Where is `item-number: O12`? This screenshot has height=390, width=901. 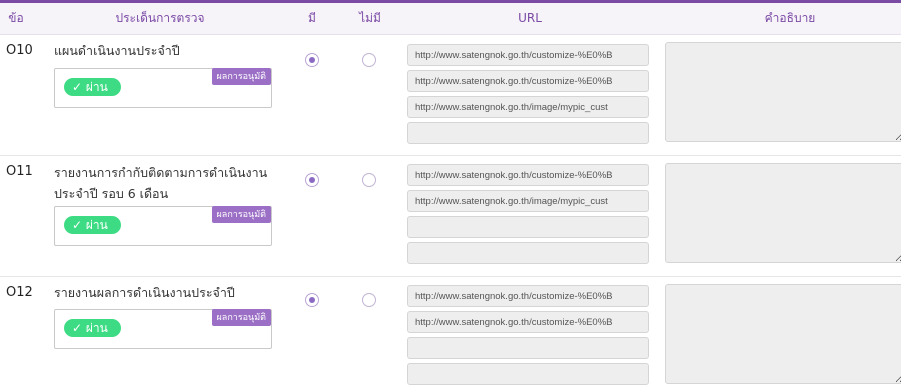
item-number: O12 is located at coordinates (19, 292).